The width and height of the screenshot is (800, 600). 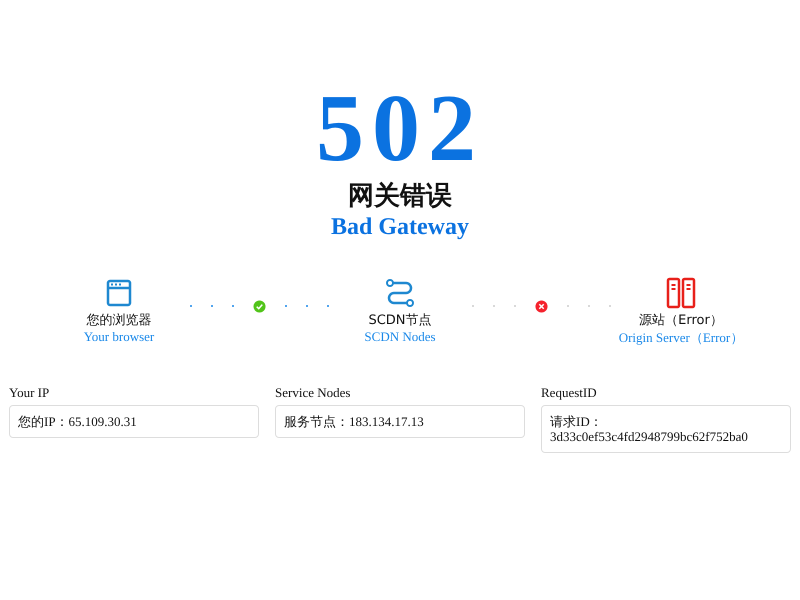 What do you see at coordinates (681, 320) in the screenshot?
I see `node-label: 源站（Error）` at bounding box center [681, 320].